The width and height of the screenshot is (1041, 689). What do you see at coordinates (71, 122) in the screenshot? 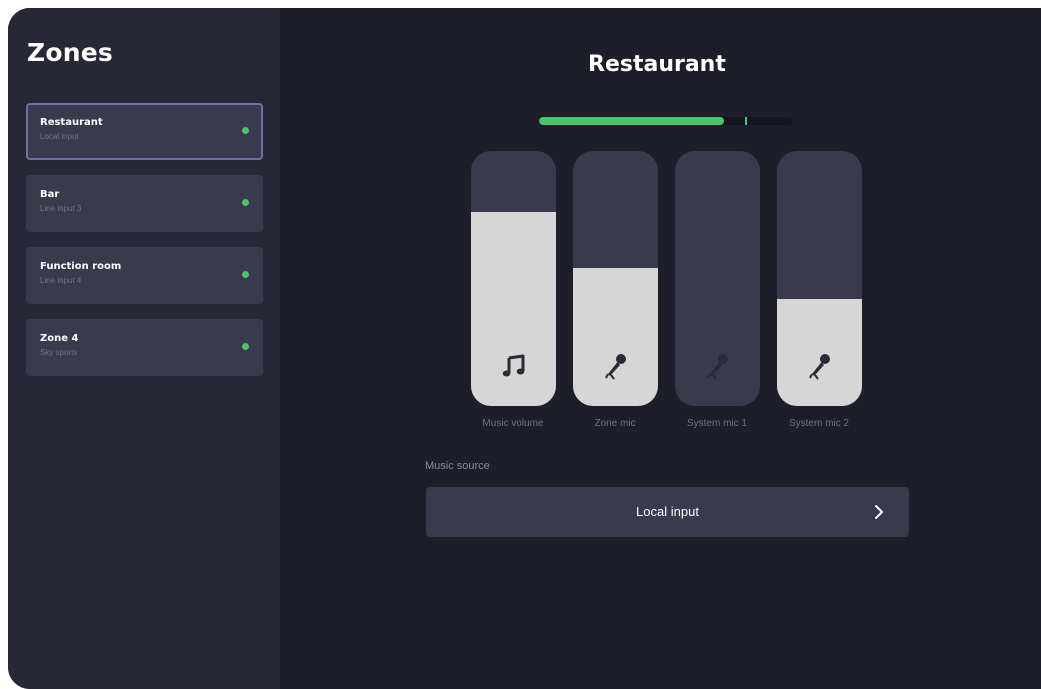
I see `zone-name: Restaurant` at bounding box center [71, 122].